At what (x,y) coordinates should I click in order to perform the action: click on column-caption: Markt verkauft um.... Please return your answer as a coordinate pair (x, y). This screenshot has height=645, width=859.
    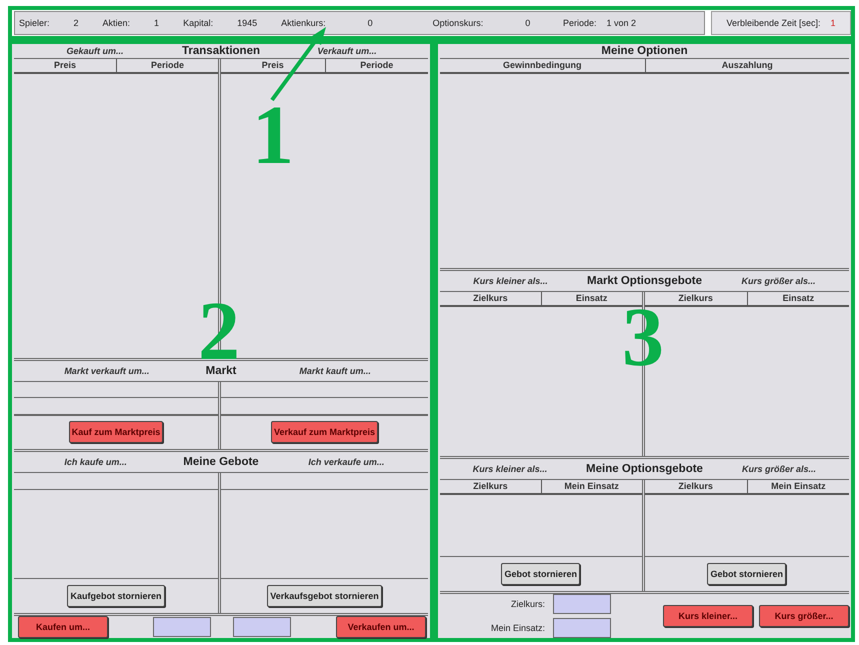
    Looking at the image, I should click on (106, 371).